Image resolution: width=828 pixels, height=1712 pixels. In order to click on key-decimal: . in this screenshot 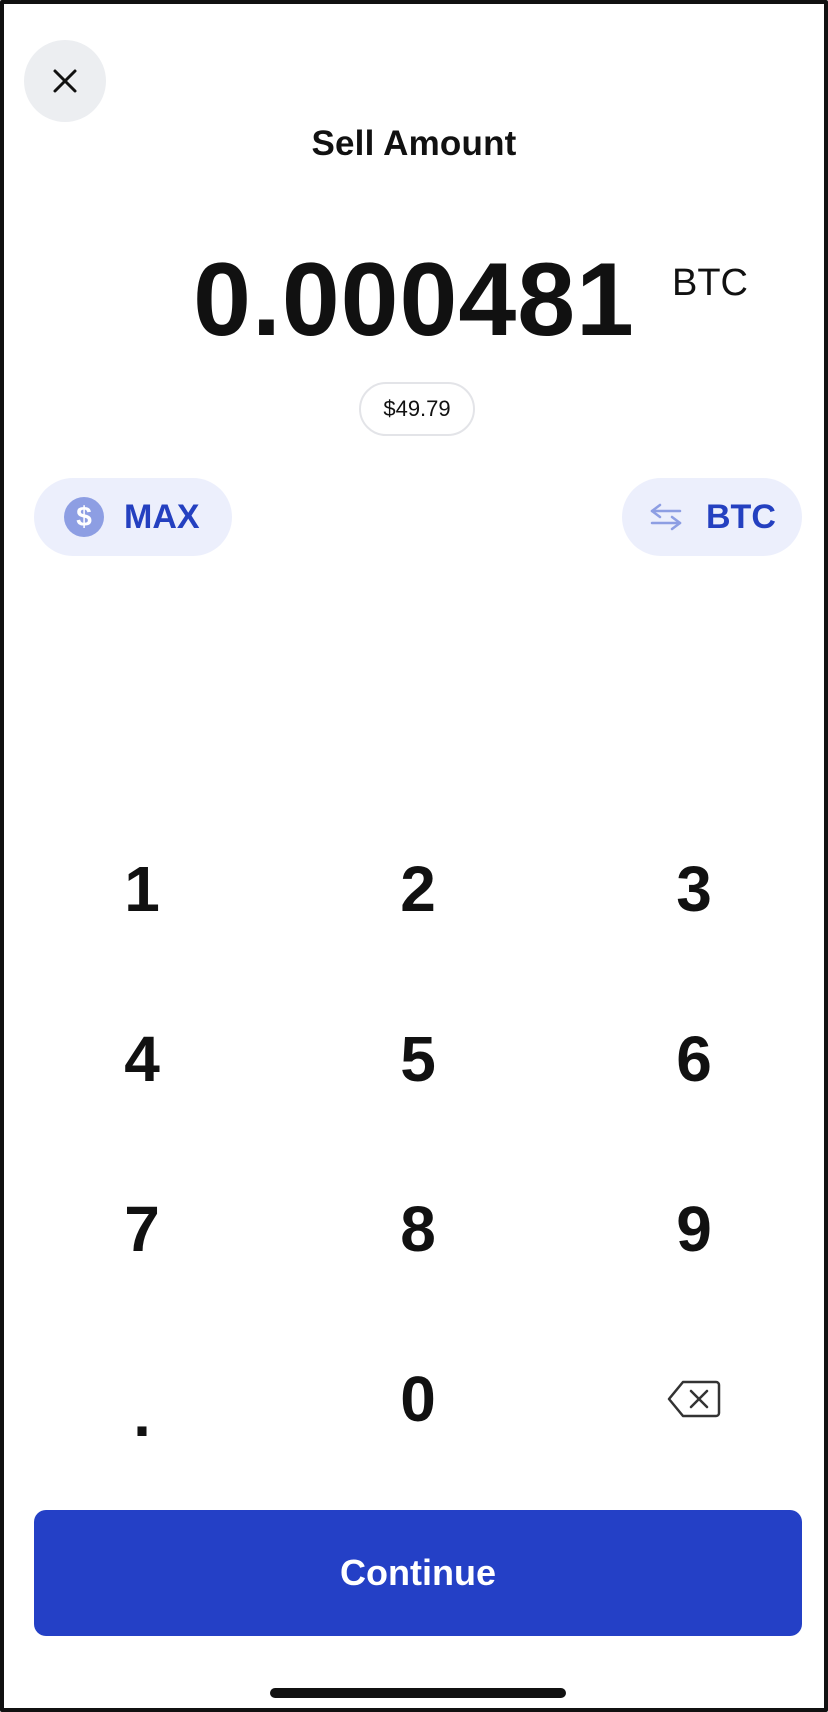, I will do `click(142, 1399)`.